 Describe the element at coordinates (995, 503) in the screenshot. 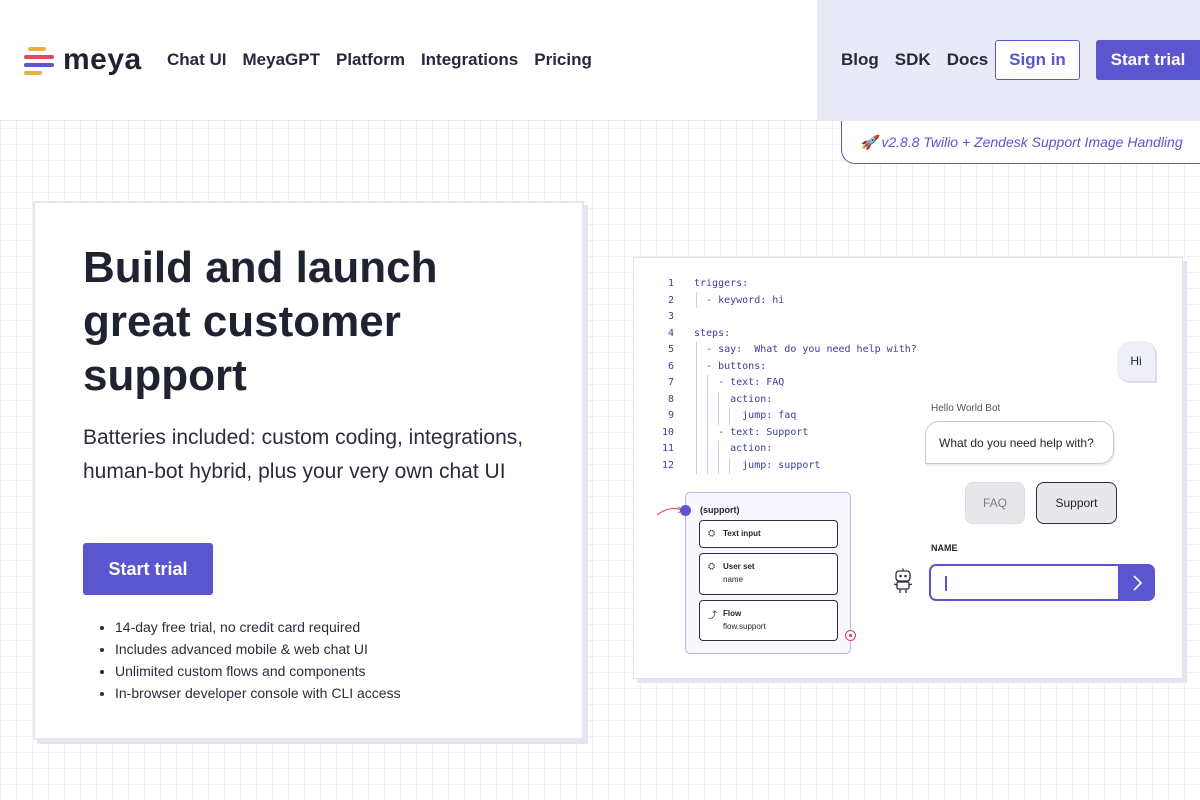

I see `quick-reply-faq: FAQ` at that location.